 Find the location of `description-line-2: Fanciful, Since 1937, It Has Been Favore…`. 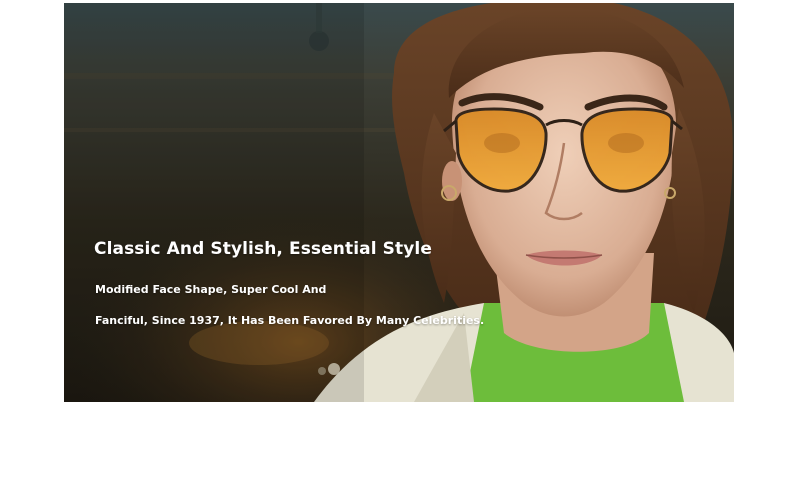

description-line-2: Fanciful, Since 1937, It Has Been Favore… is located at coordinates (290, 320).